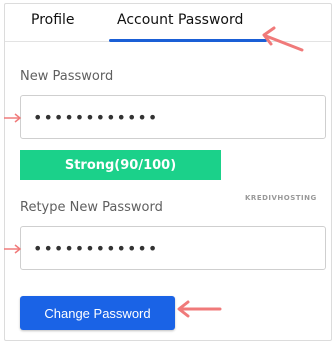  I want to click on arrow-up-left-icon, so click(283, 39).